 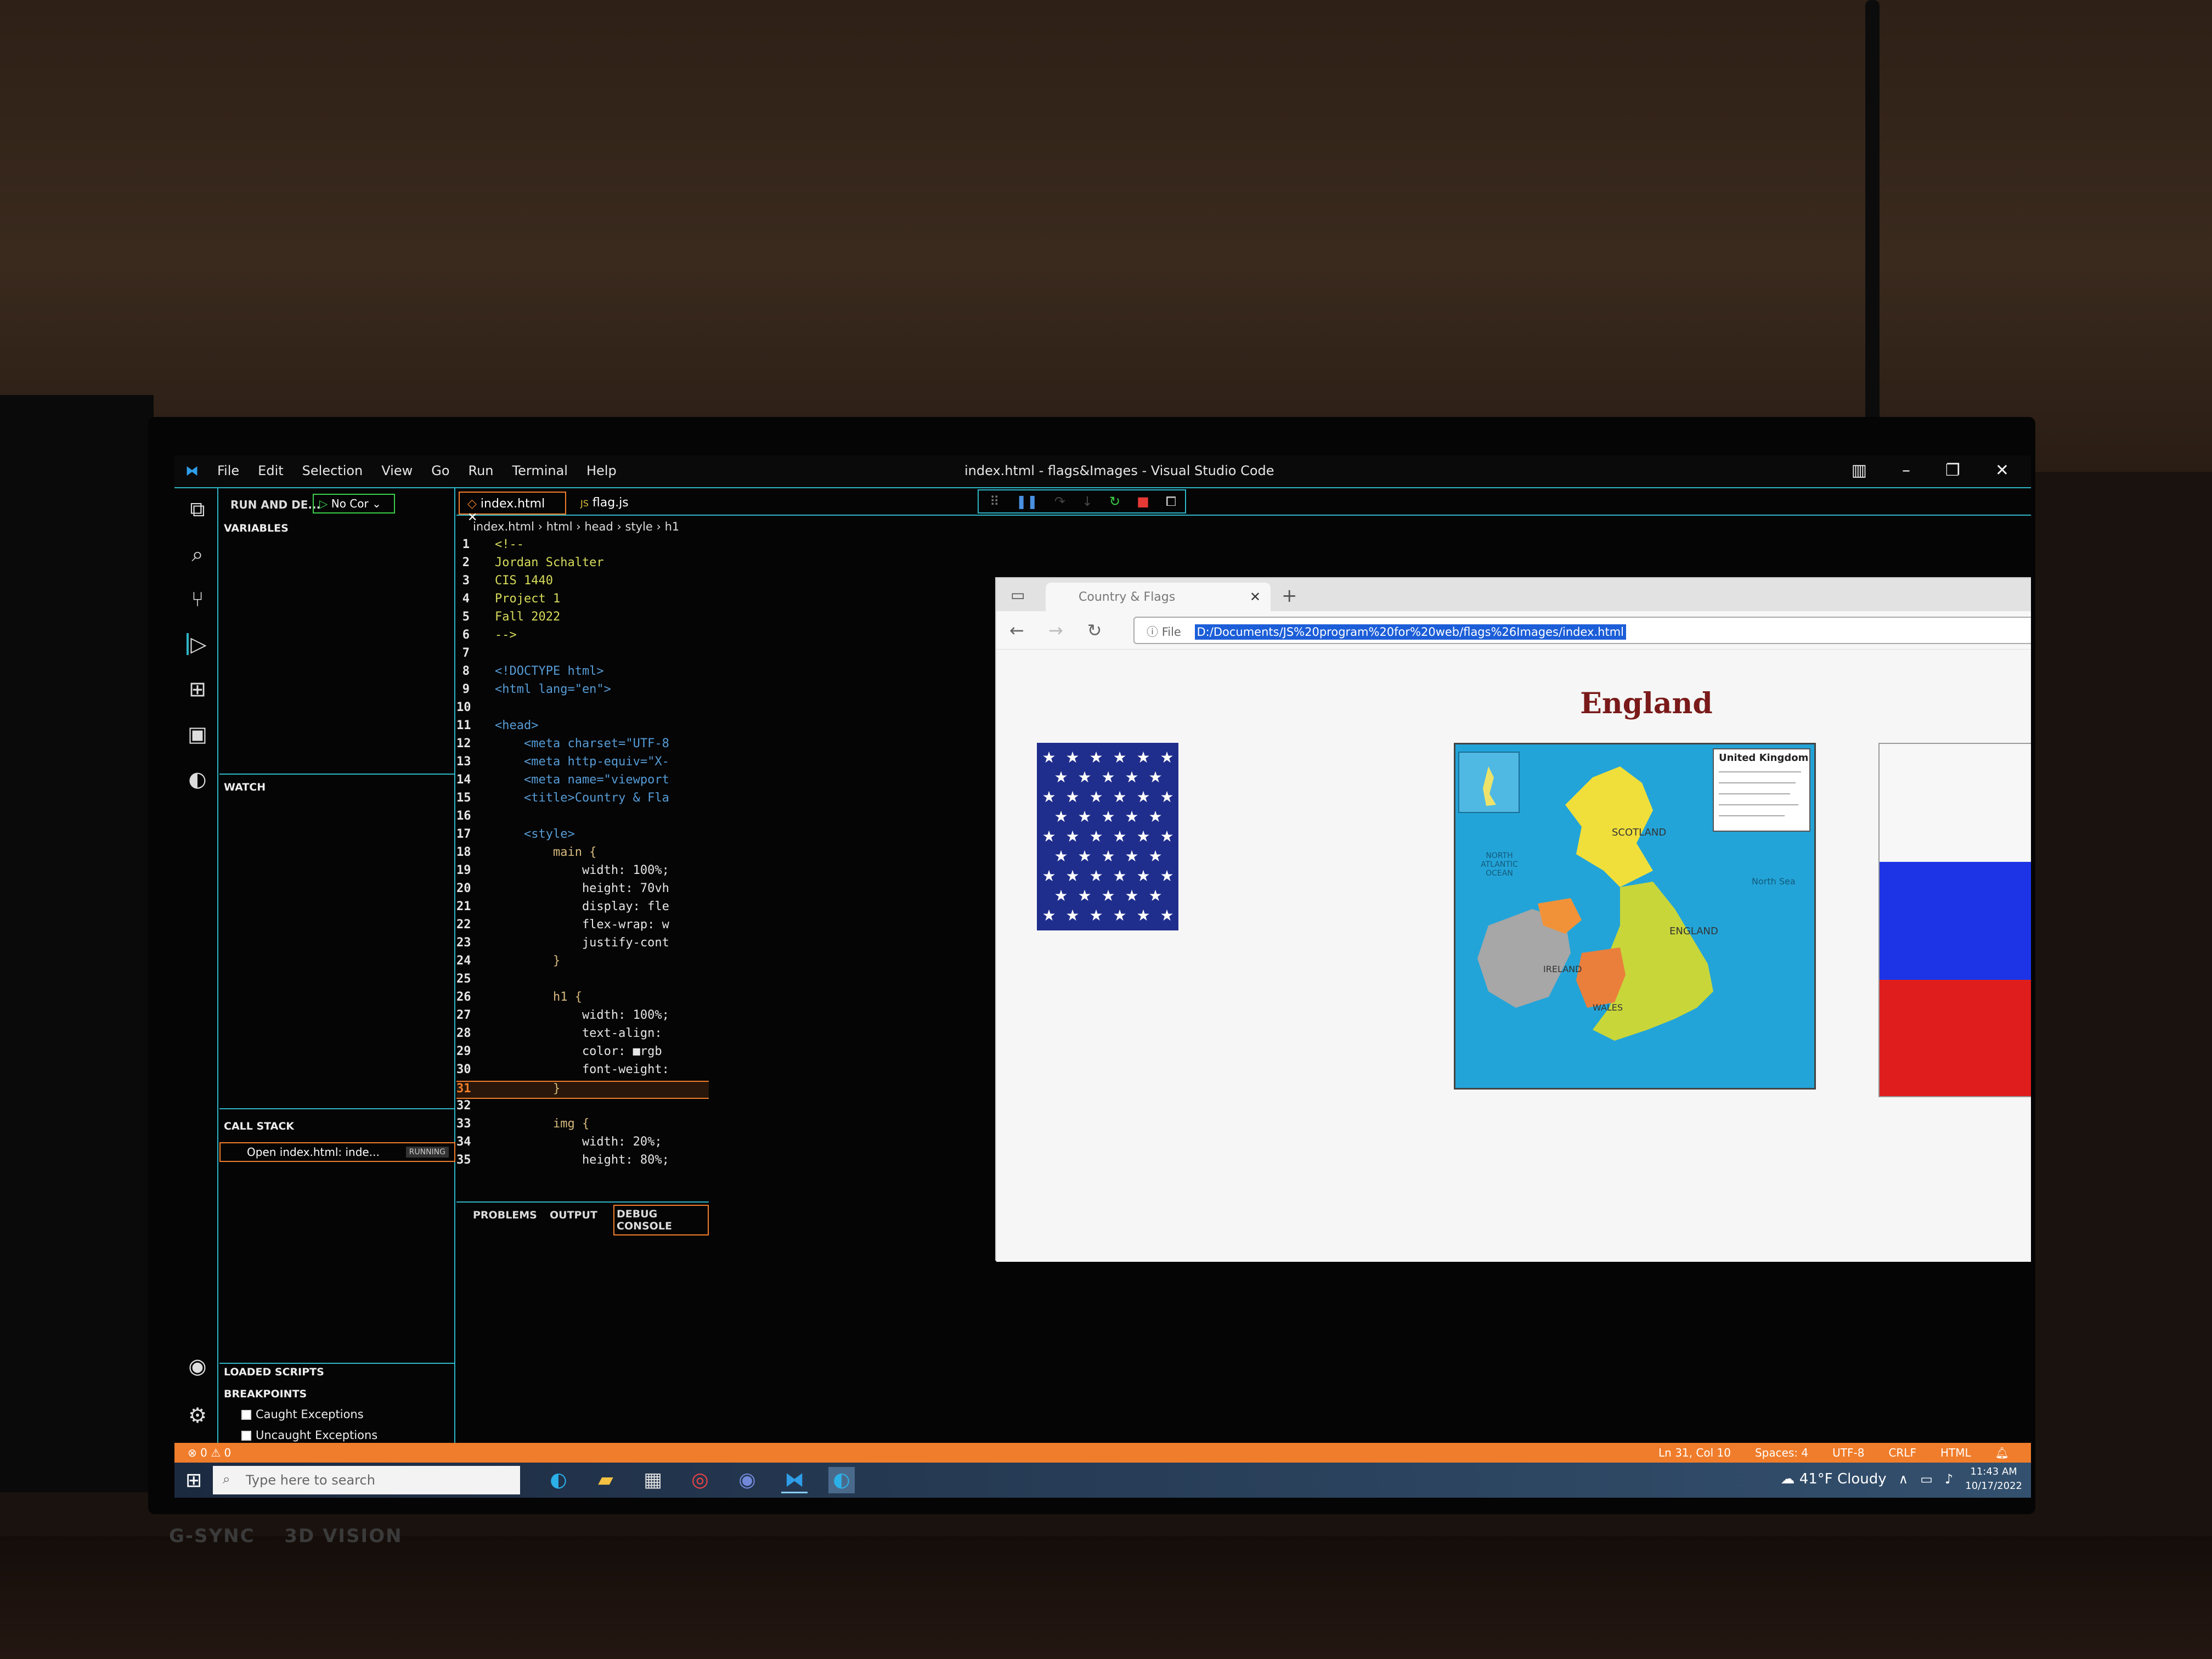 What do you see at coordinates (198, 509) in the screenshot?
I see `explorer-icon: ⧉` at bounding box center [198, 509].